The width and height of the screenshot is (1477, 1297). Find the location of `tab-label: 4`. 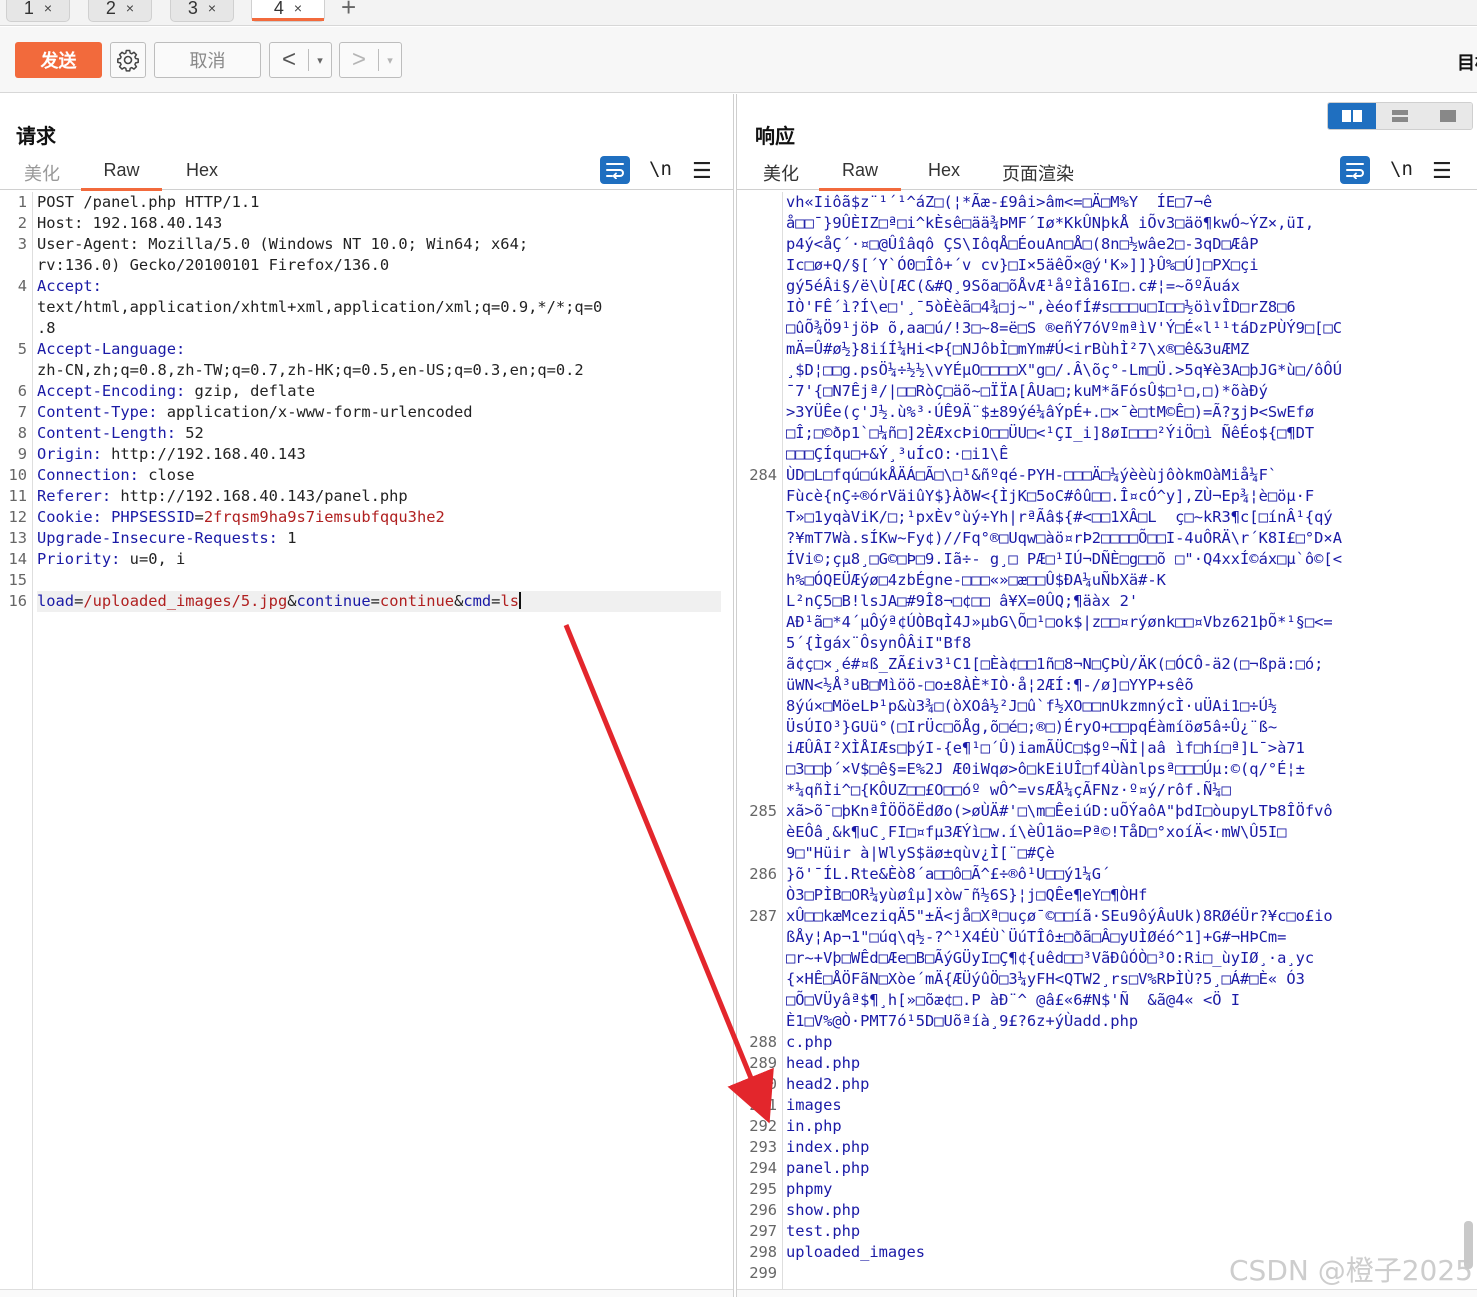

tab-label: 4 is located at coordinates (278, 9).